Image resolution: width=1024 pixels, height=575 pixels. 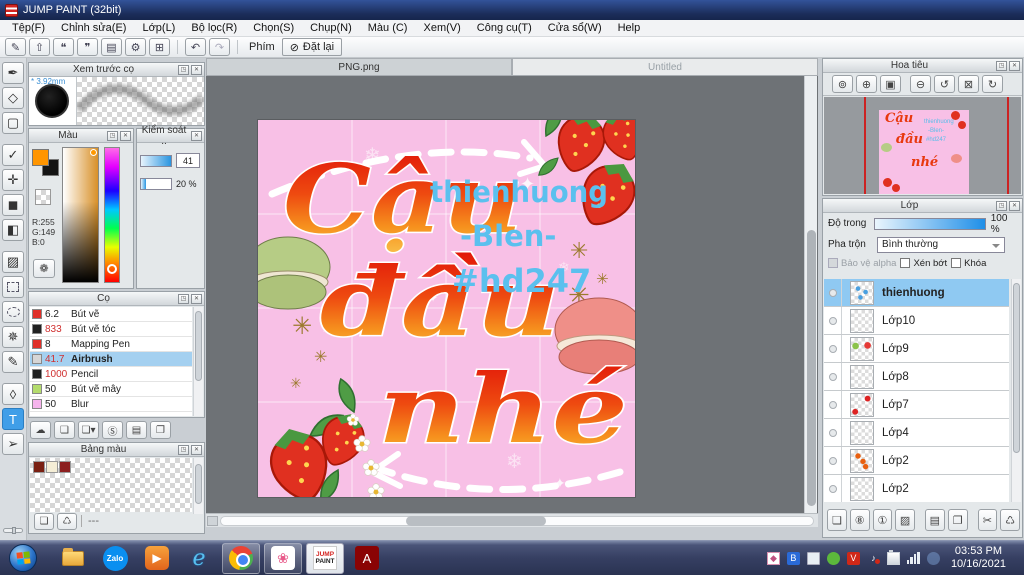 What do you see at coordinates (111, 374) in the screenshot?
I see `brush-row: 1000 Pencil` at bounding box center [111, 374].